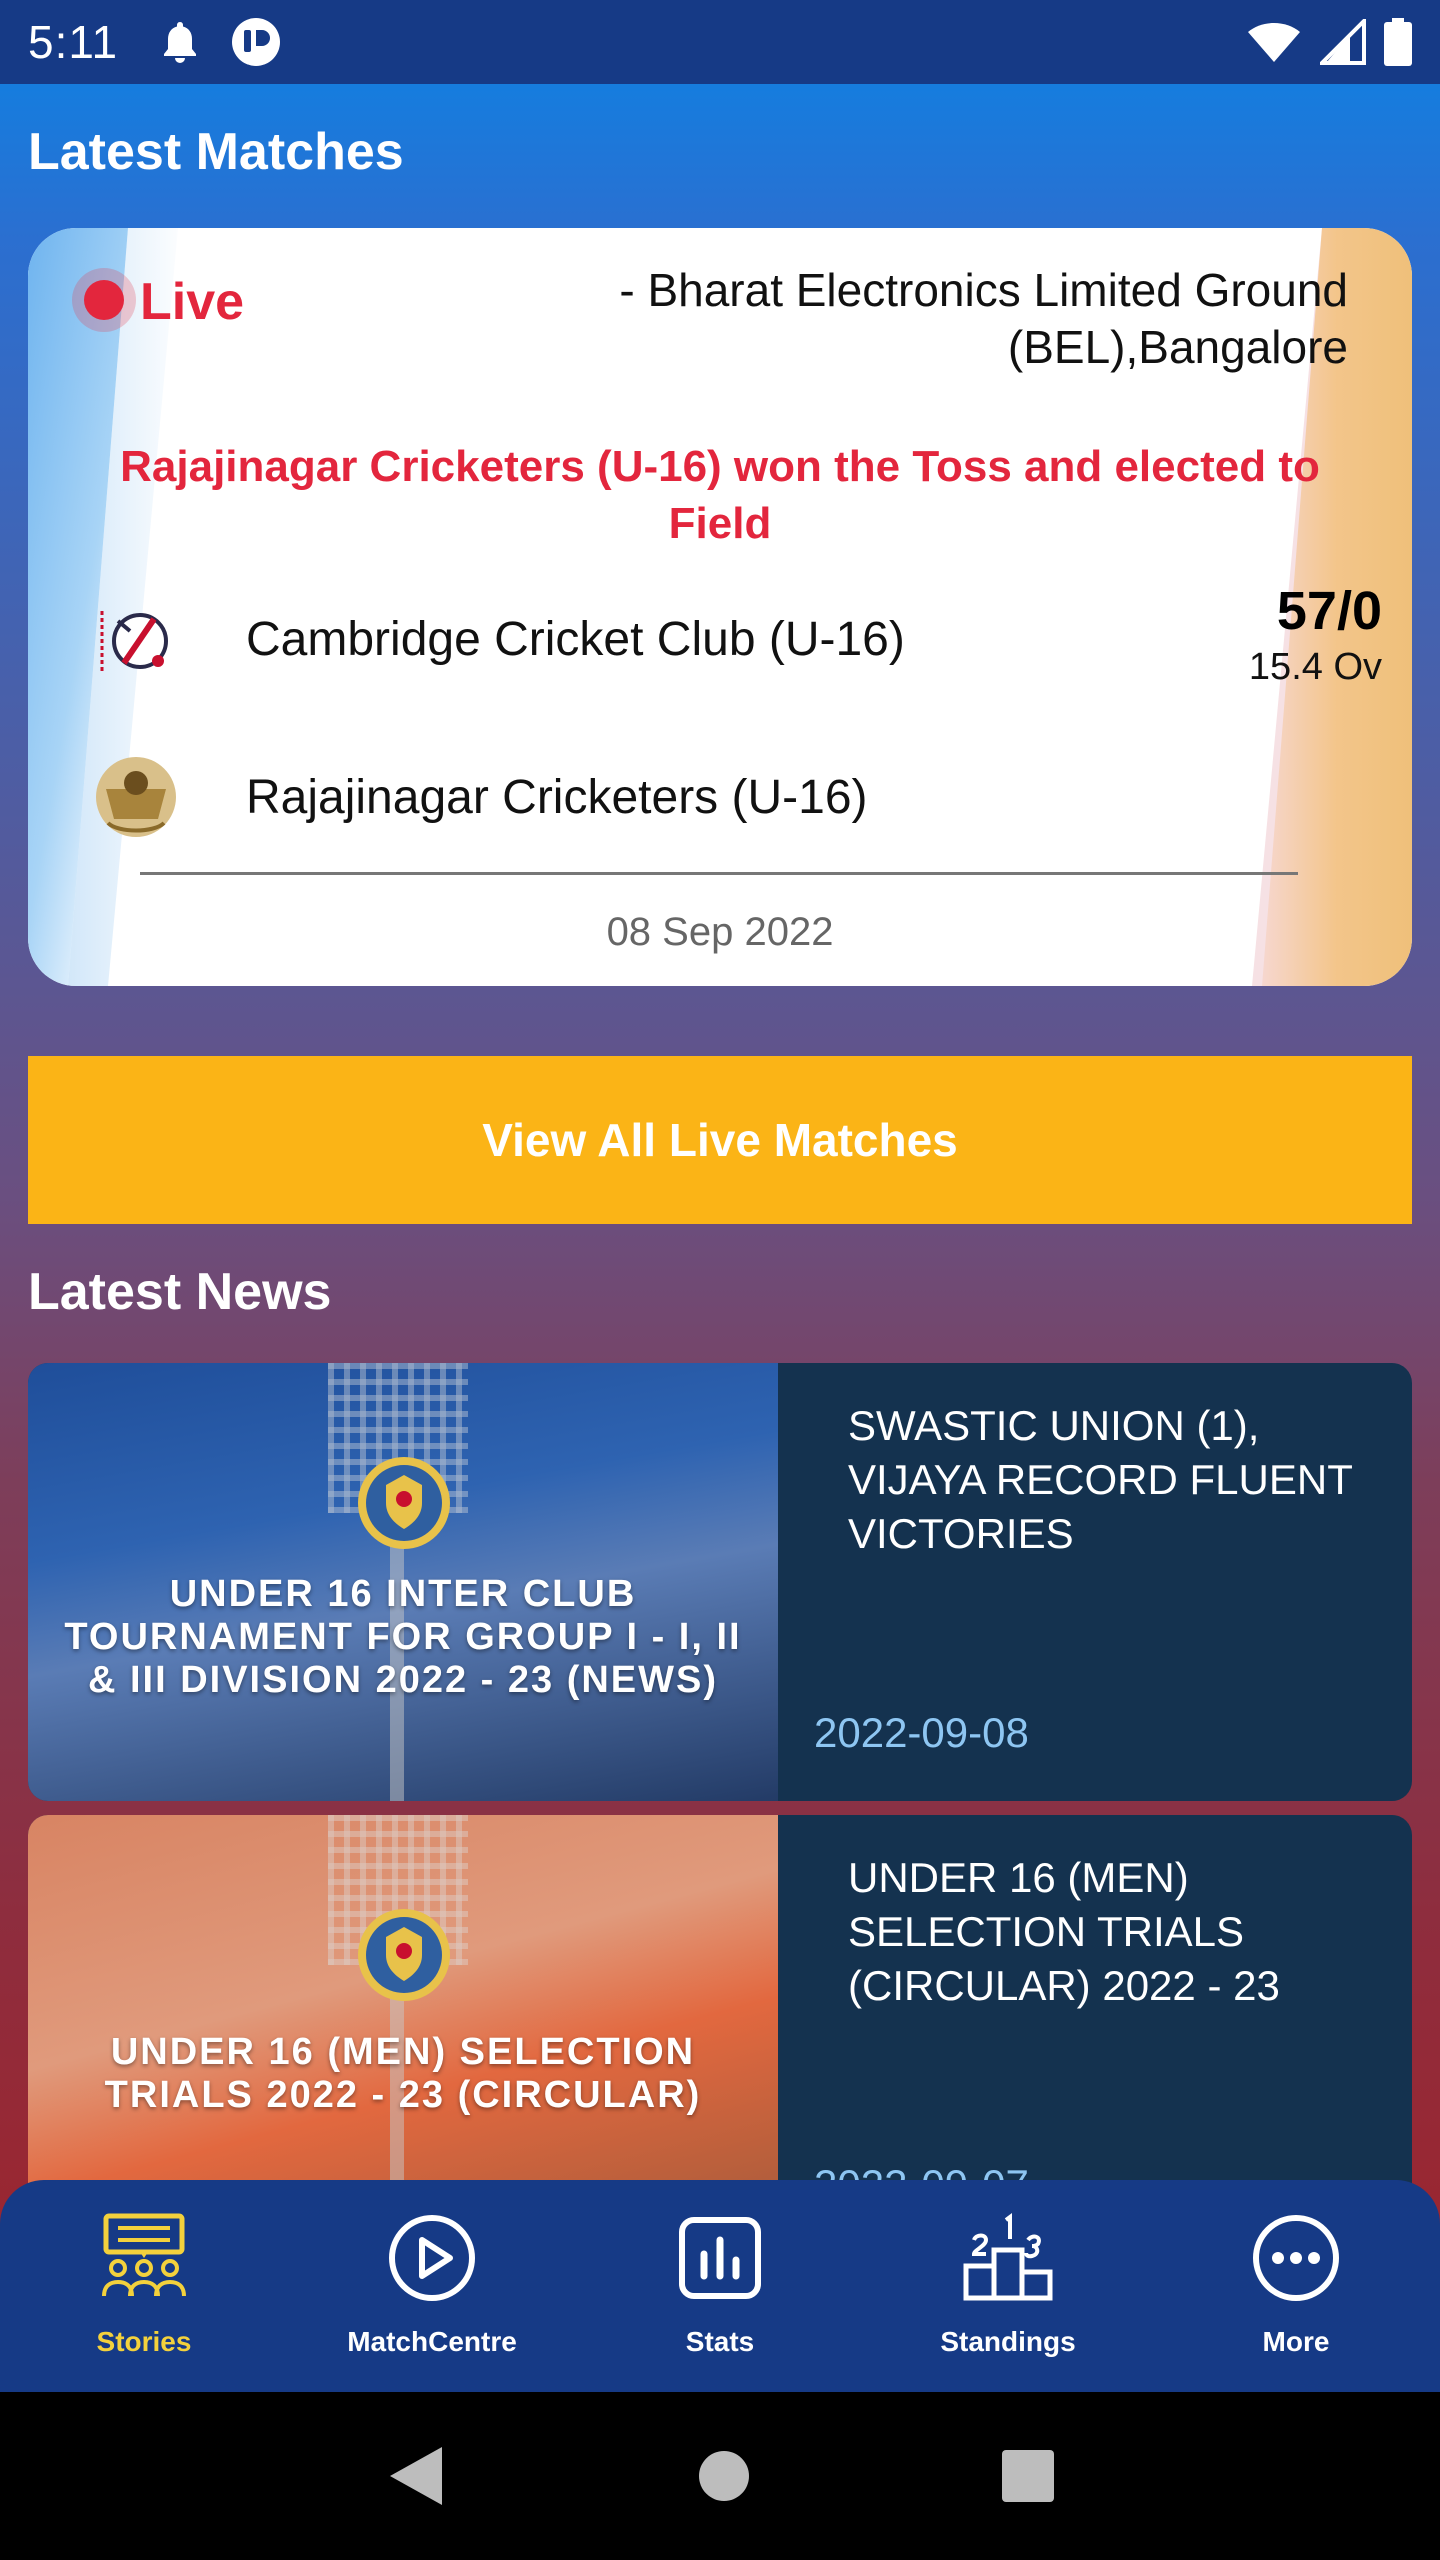  I want to click on view-all-live-matches-button: View All Live Matches, so click(720, 1140).